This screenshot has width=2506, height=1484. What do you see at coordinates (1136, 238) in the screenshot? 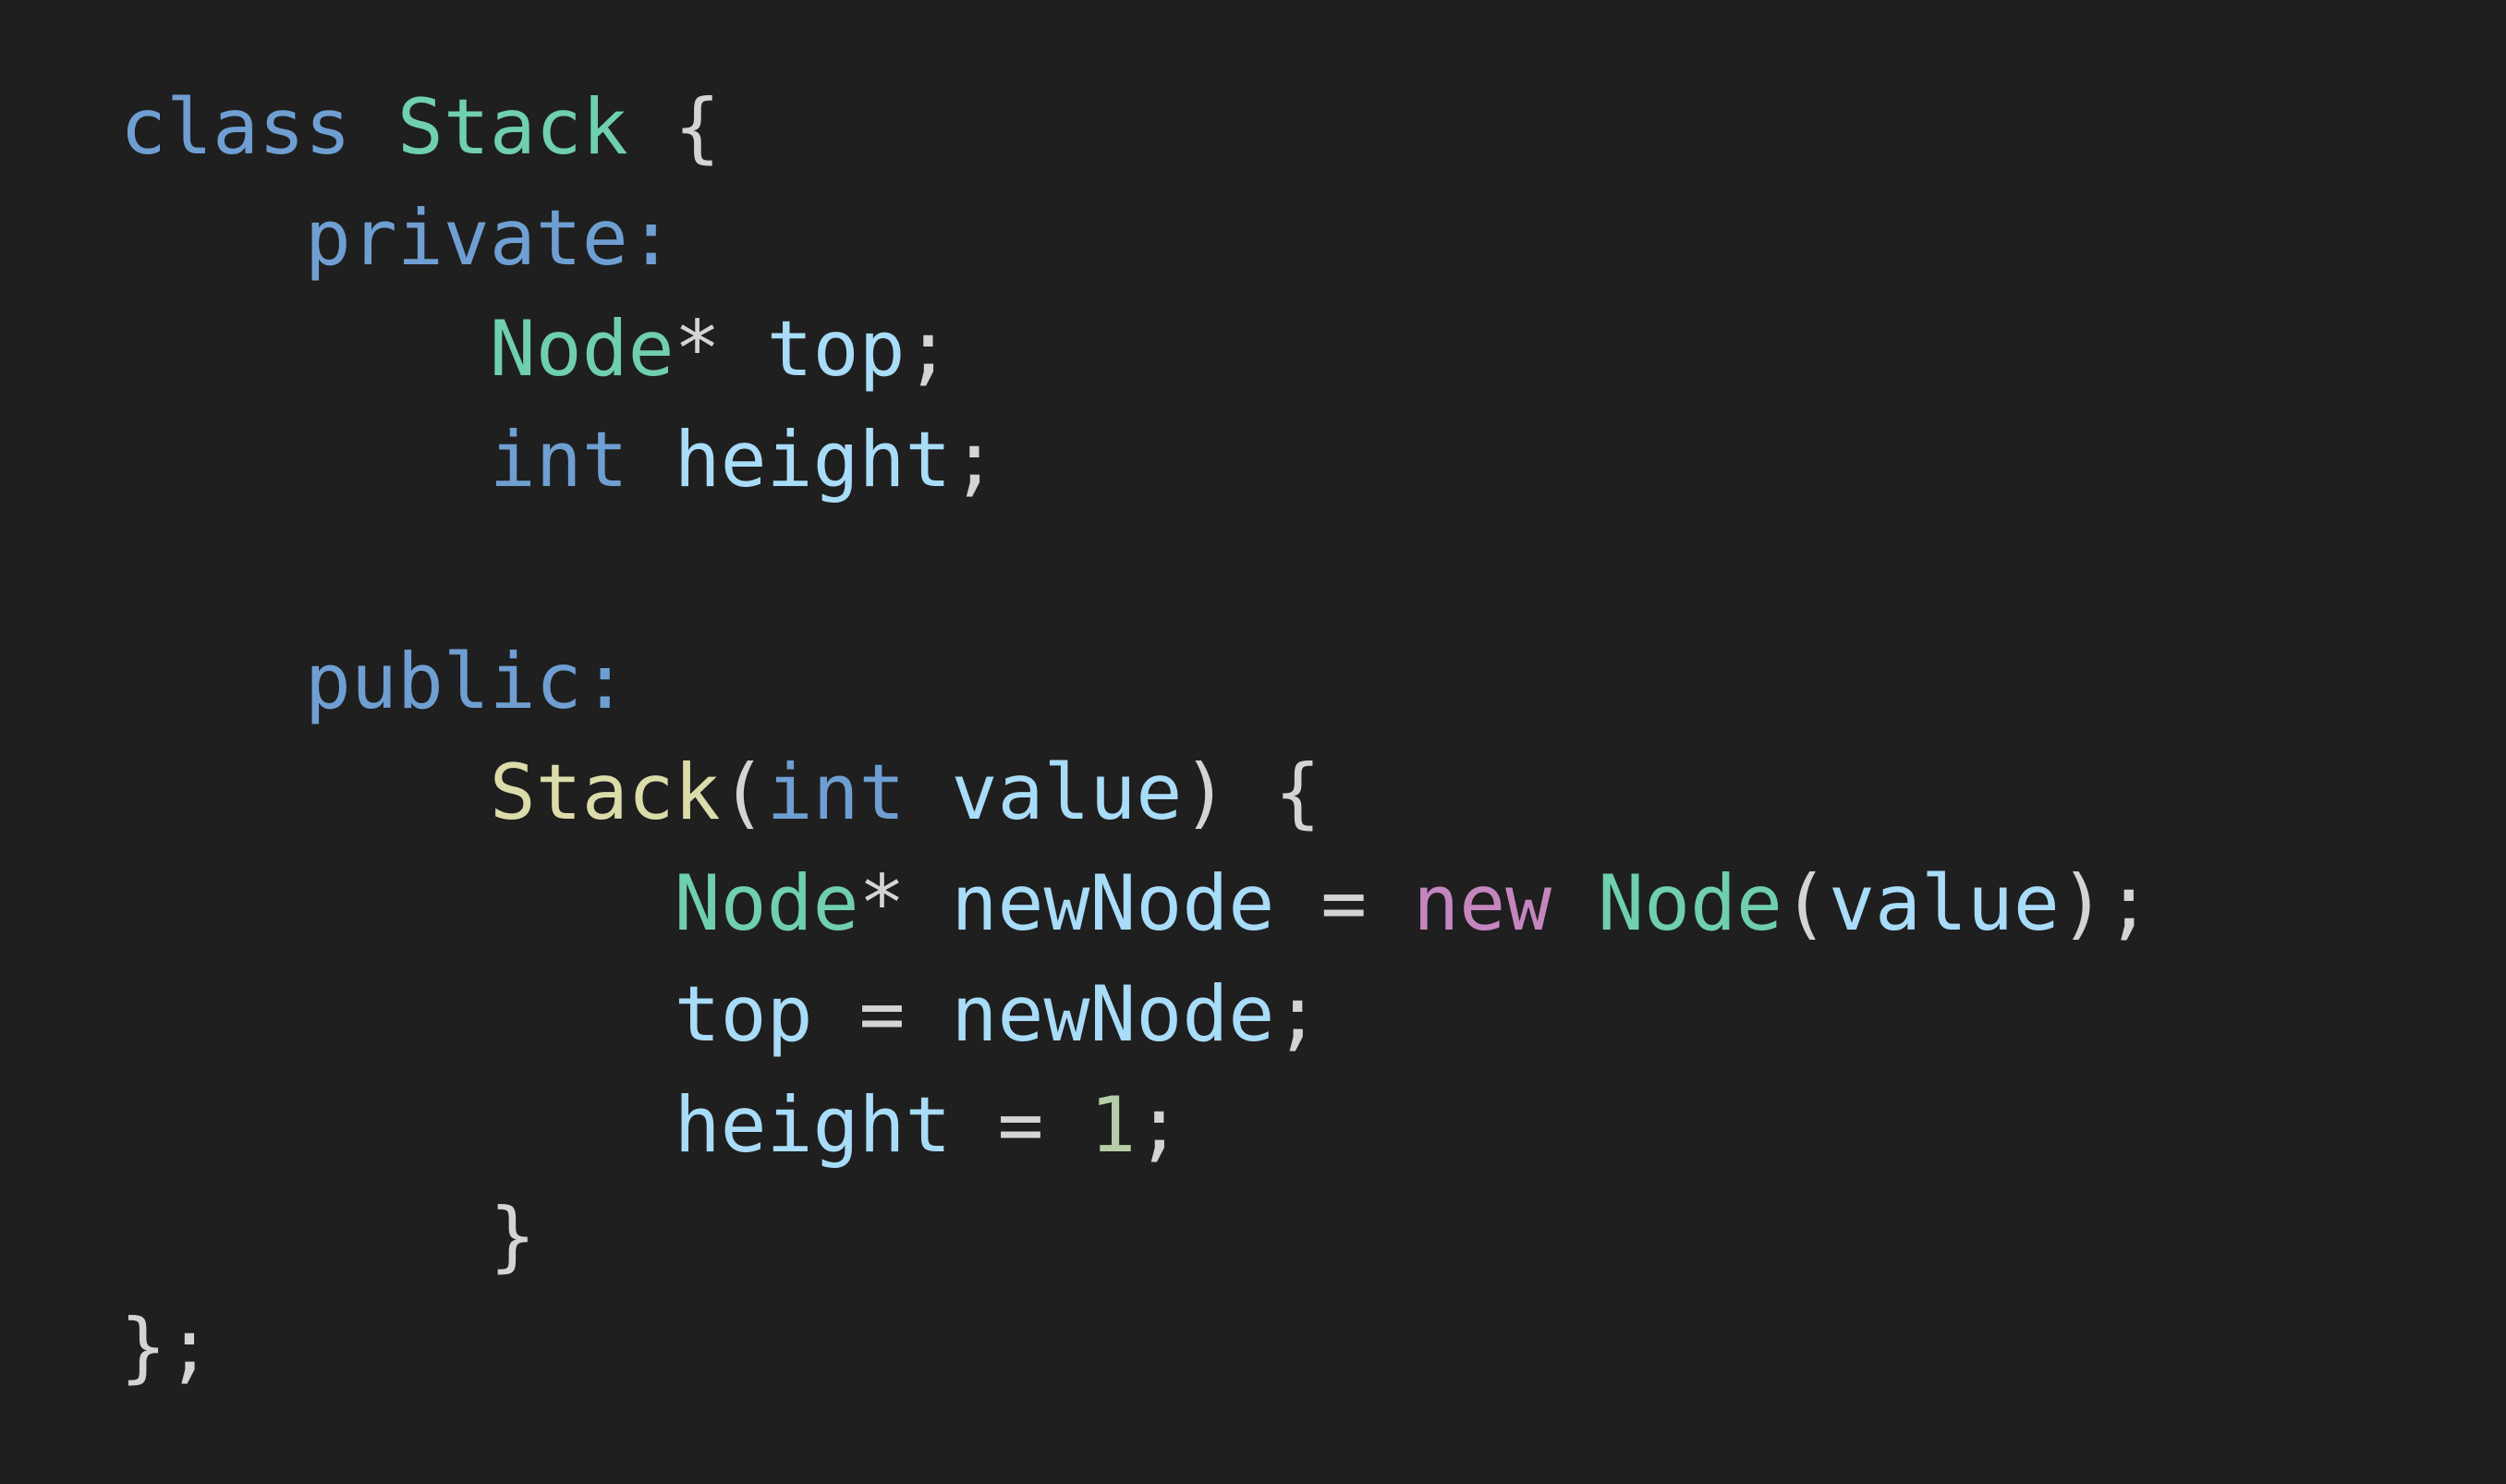
I see `code-line: private:` at bounding box center [1136, 238].